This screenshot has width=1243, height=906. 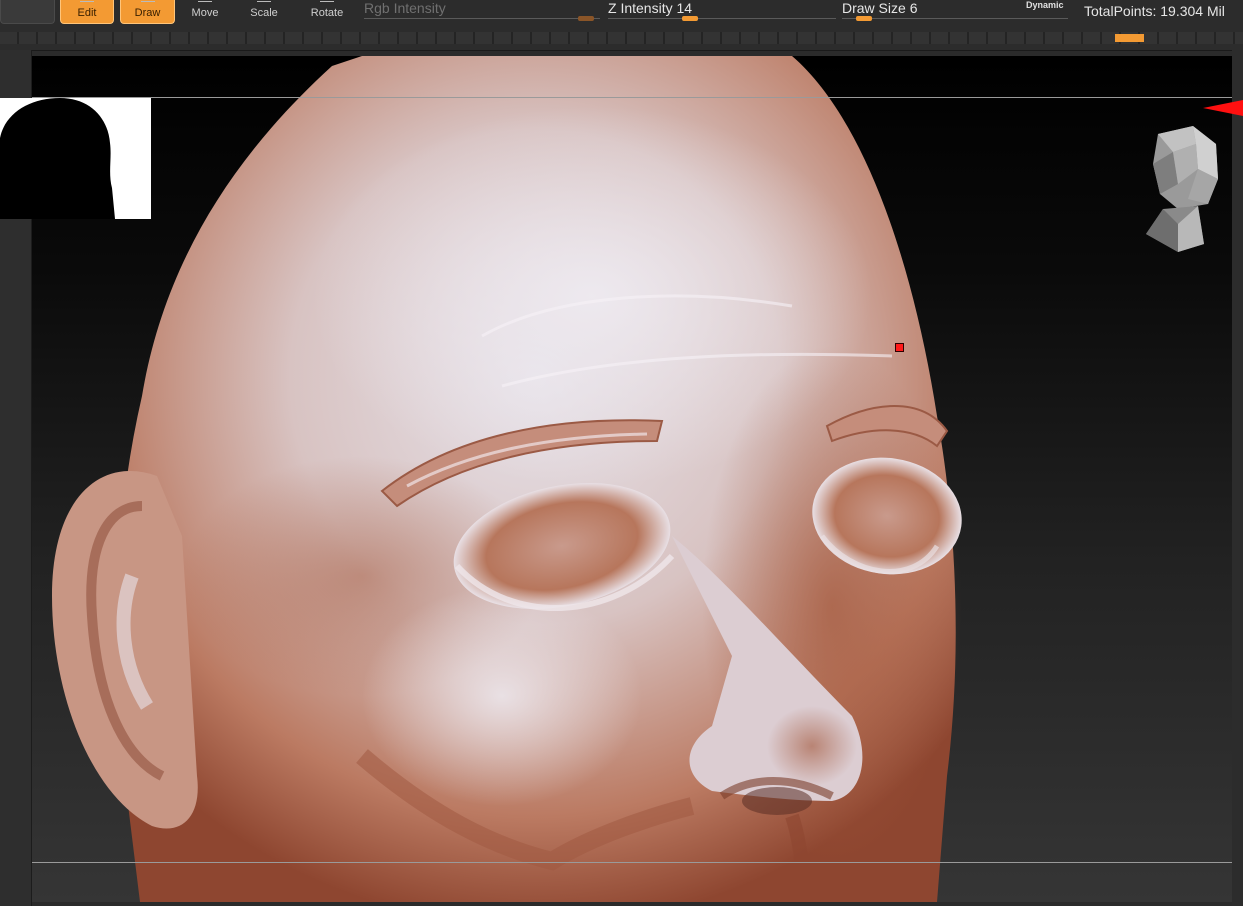 I want to click on z-intensity-track, so click(x=722, y=18).